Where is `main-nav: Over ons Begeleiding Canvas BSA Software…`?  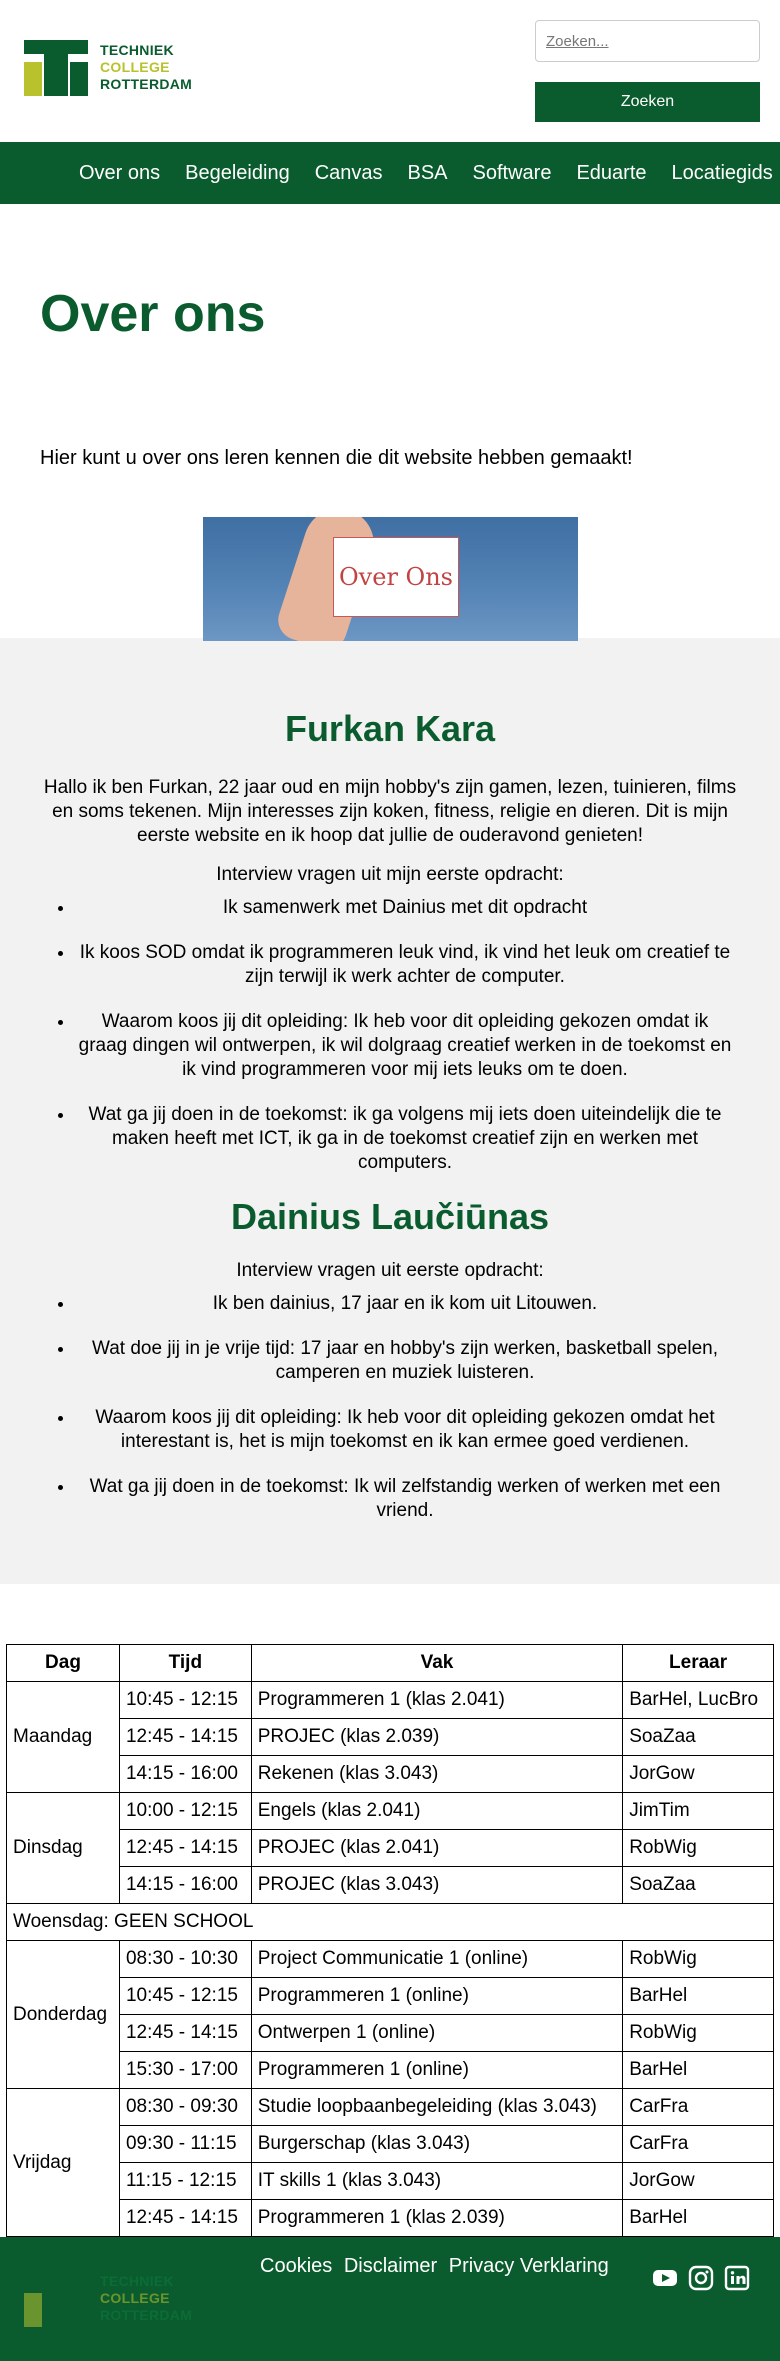
main-nav: Over ons Begeleiding Canvas BSA Software… is located at coordinates (390, 173).